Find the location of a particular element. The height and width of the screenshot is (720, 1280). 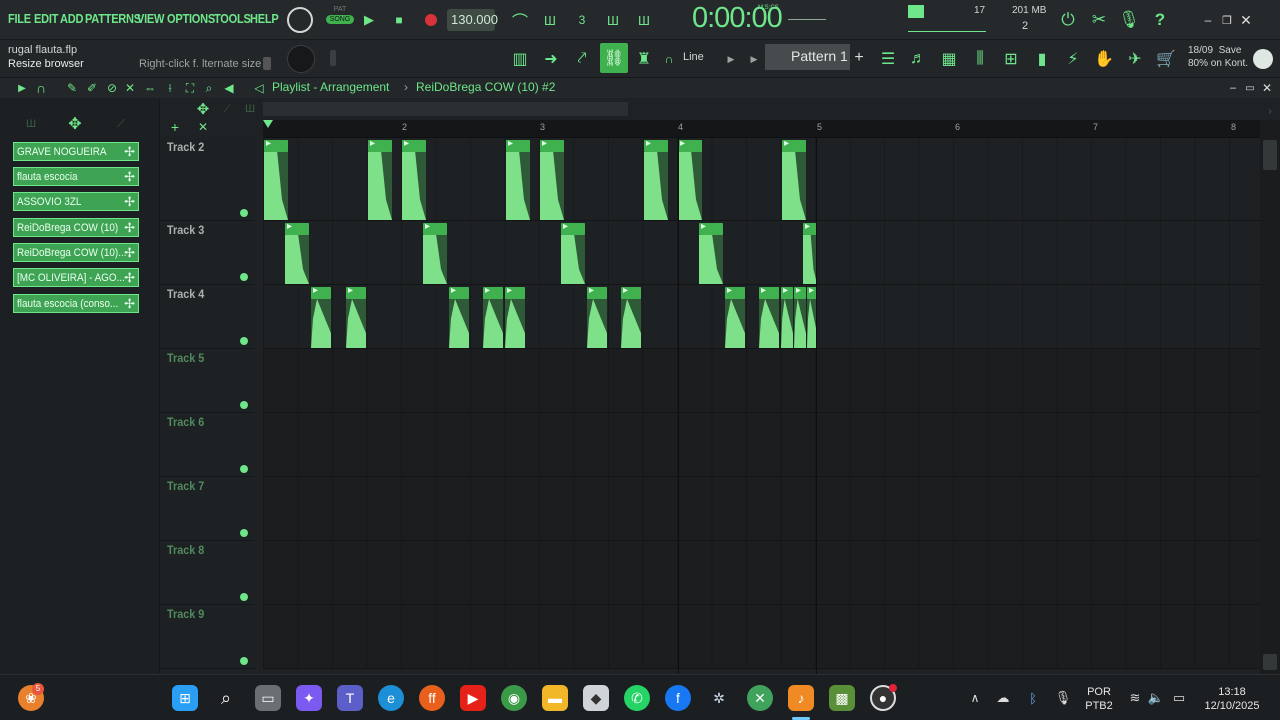

help-icon: ? is located at coordinates (1160, 20).